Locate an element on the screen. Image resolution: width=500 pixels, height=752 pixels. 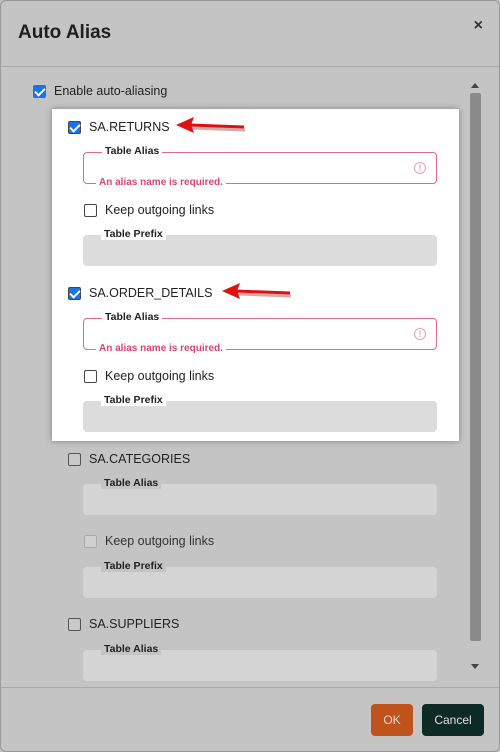
table-prefix-field-order-details: Table Prefix is located at coordinates (260, 413).